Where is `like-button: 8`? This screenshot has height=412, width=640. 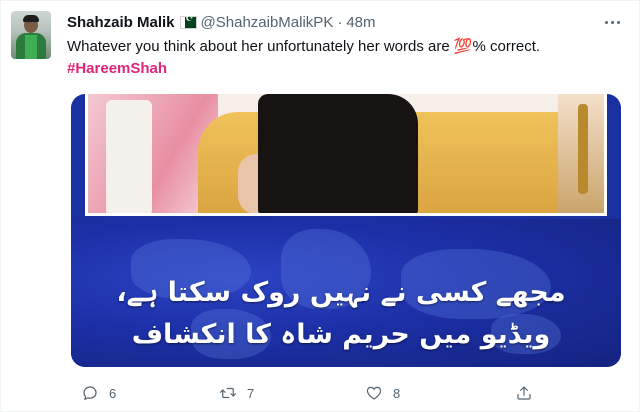 like-button: 8 is located at coordinates (382, 393).